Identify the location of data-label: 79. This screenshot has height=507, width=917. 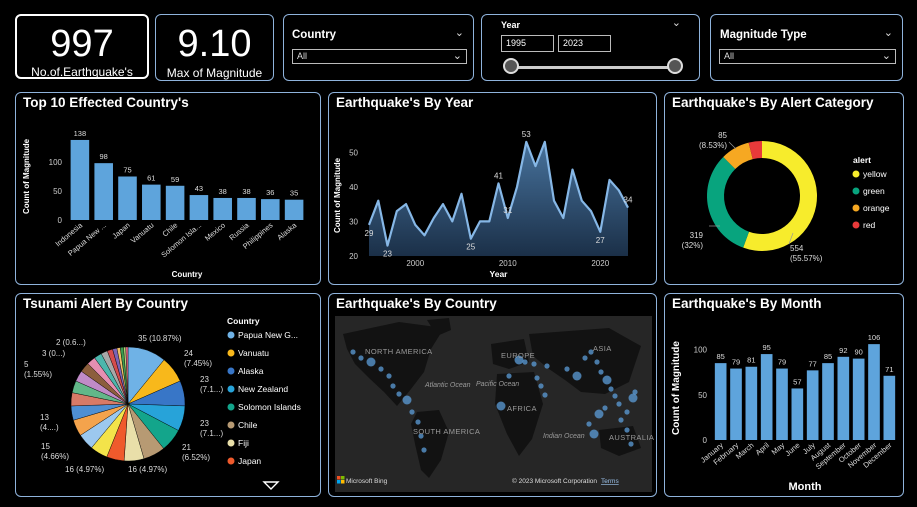
(736, 362).